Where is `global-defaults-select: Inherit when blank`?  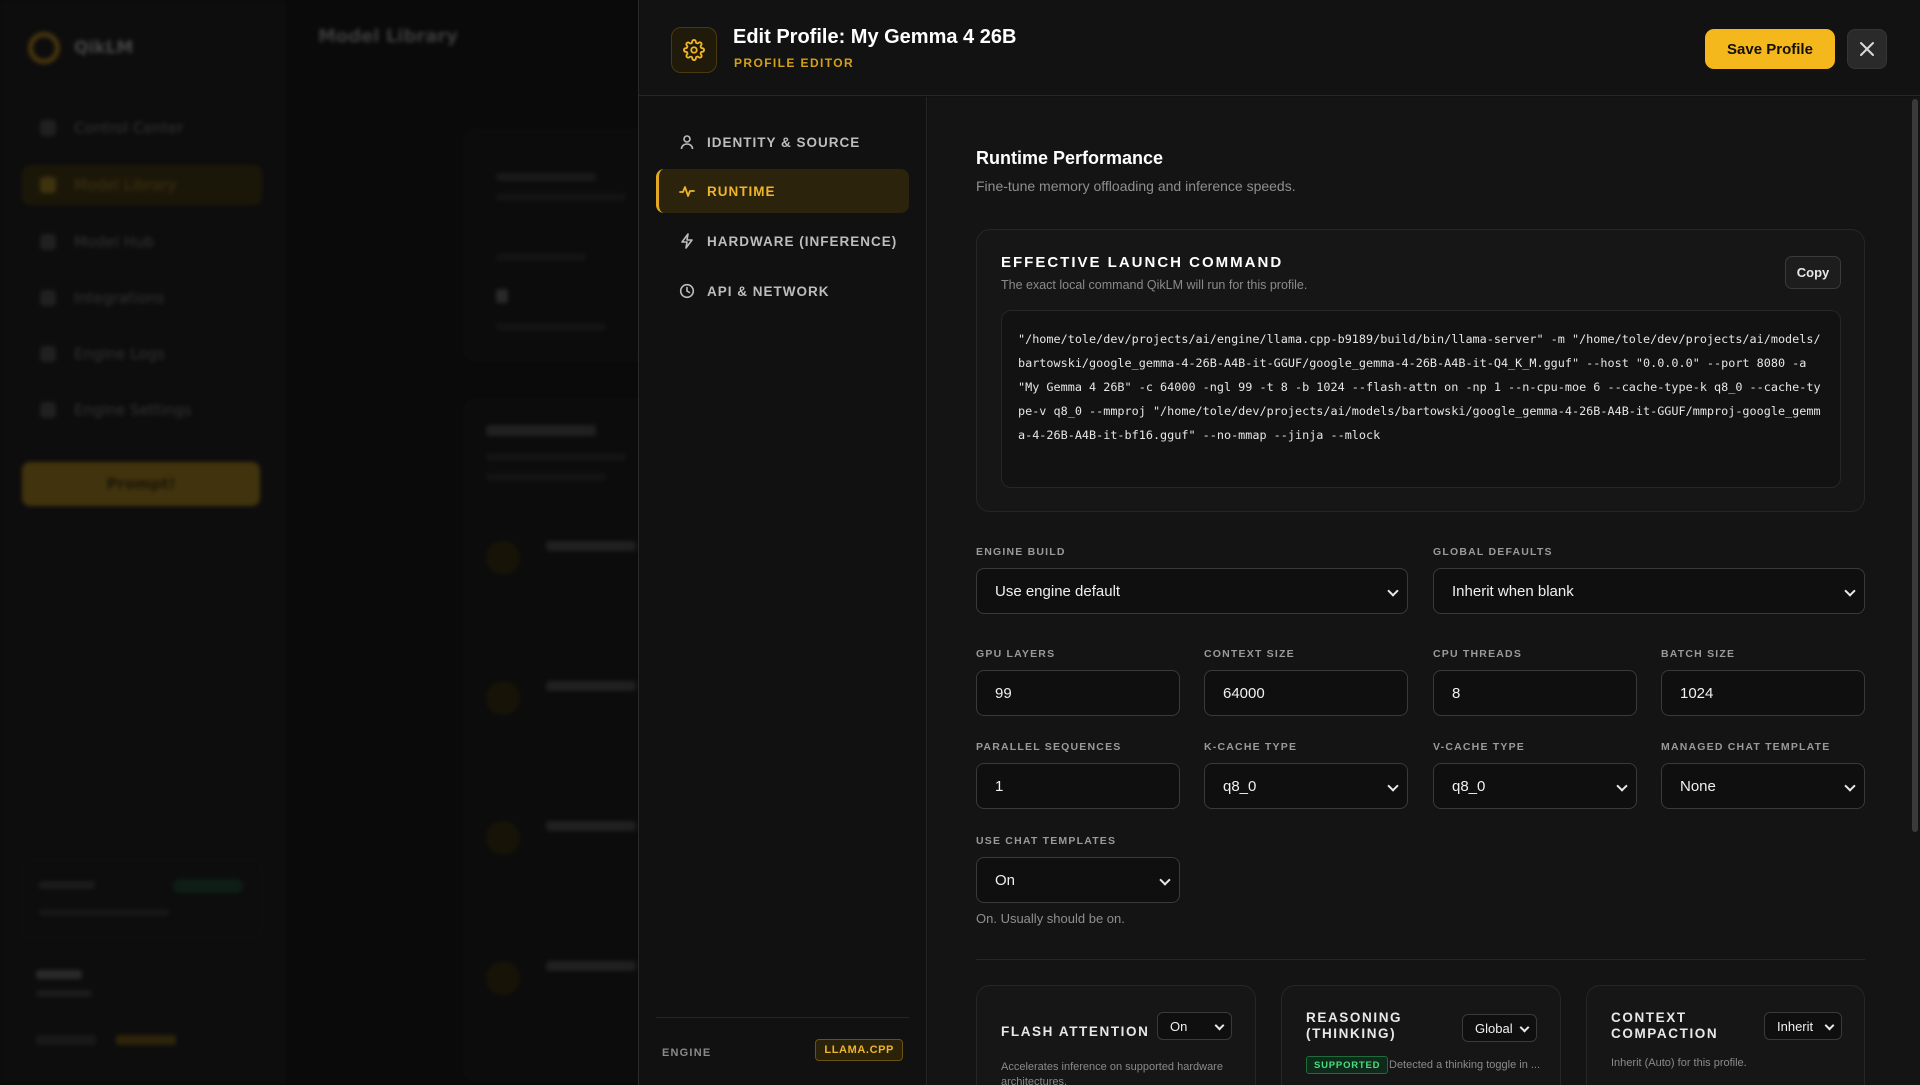
global-defaults-select: Inherit when blank is located at coordinates (1649, 591).